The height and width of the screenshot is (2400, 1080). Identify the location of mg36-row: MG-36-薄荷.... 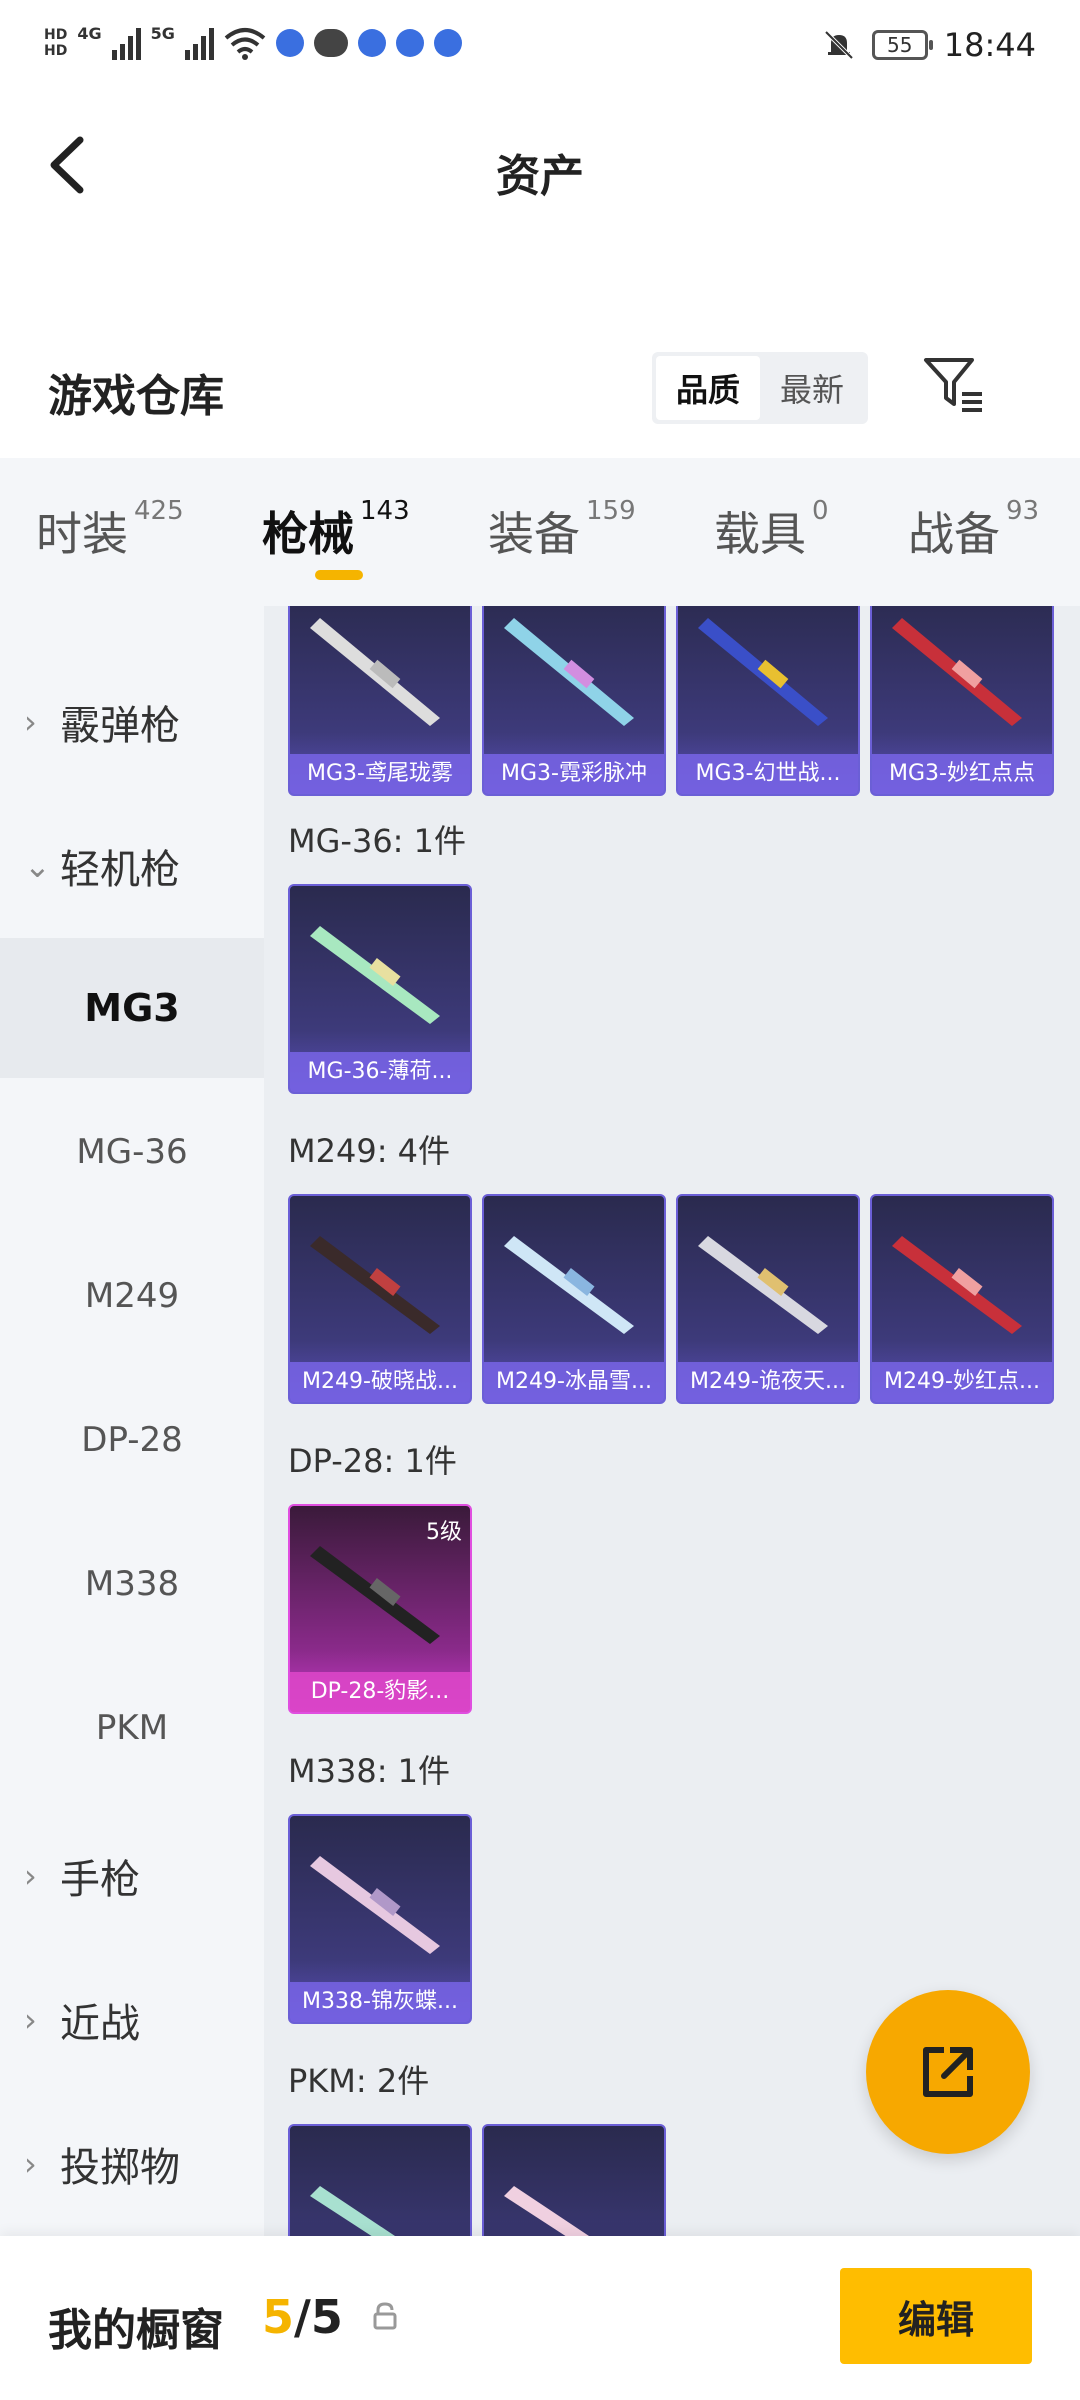
(380, 989).